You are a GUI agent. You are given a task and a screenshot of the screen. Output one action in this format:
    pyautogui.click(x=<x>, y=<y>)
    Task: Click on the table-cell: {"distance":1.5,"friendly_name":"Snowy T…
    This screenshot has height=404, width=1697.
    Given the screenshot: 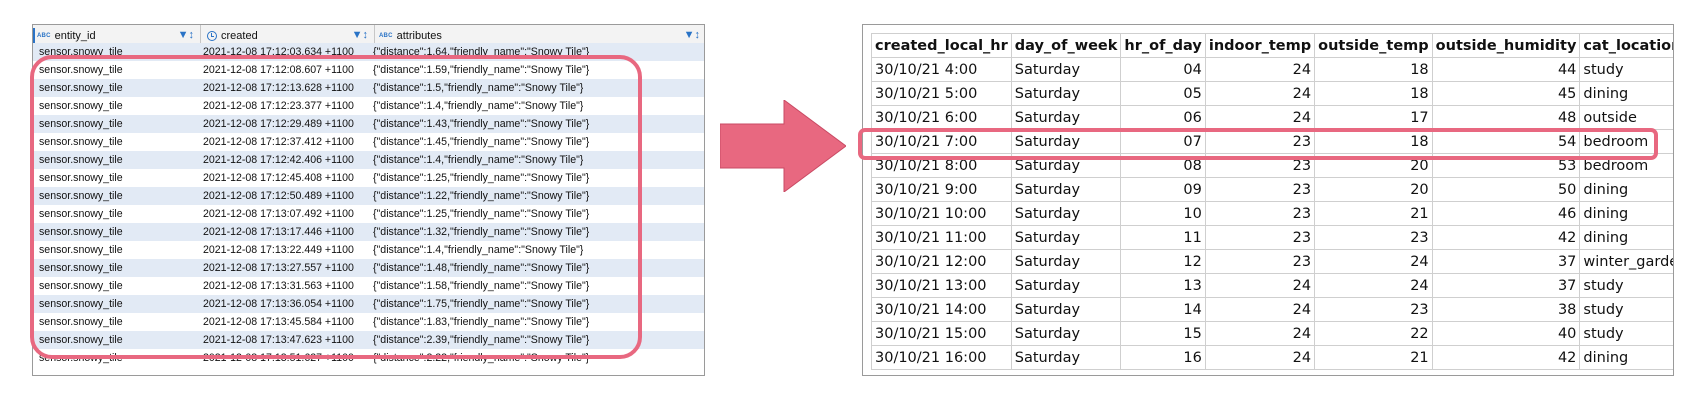 What is the action you would take?
    pyautogui.click(x=478, y=88)
    